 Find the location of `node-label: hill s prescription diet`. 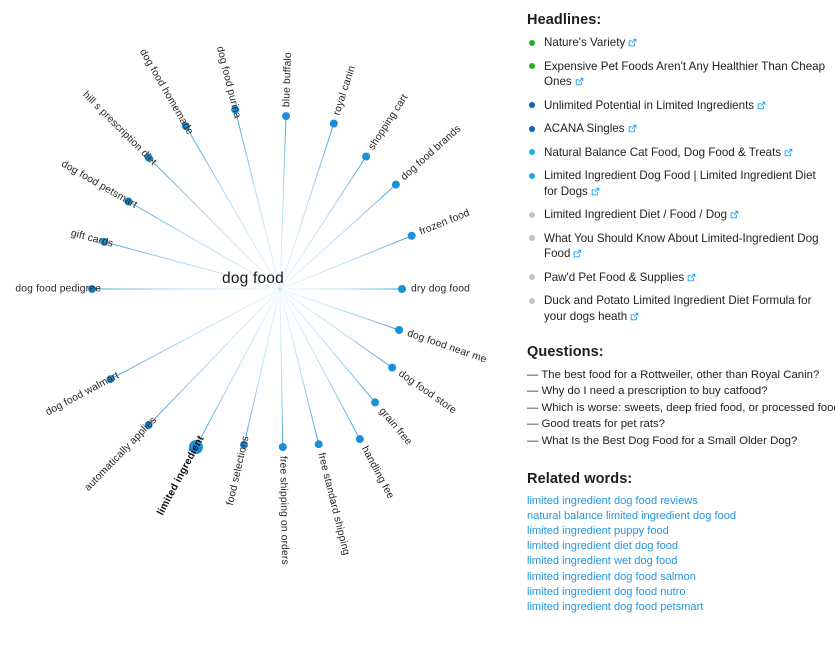

node-label: hill s prescription diet is located at coordinates (119, 129).